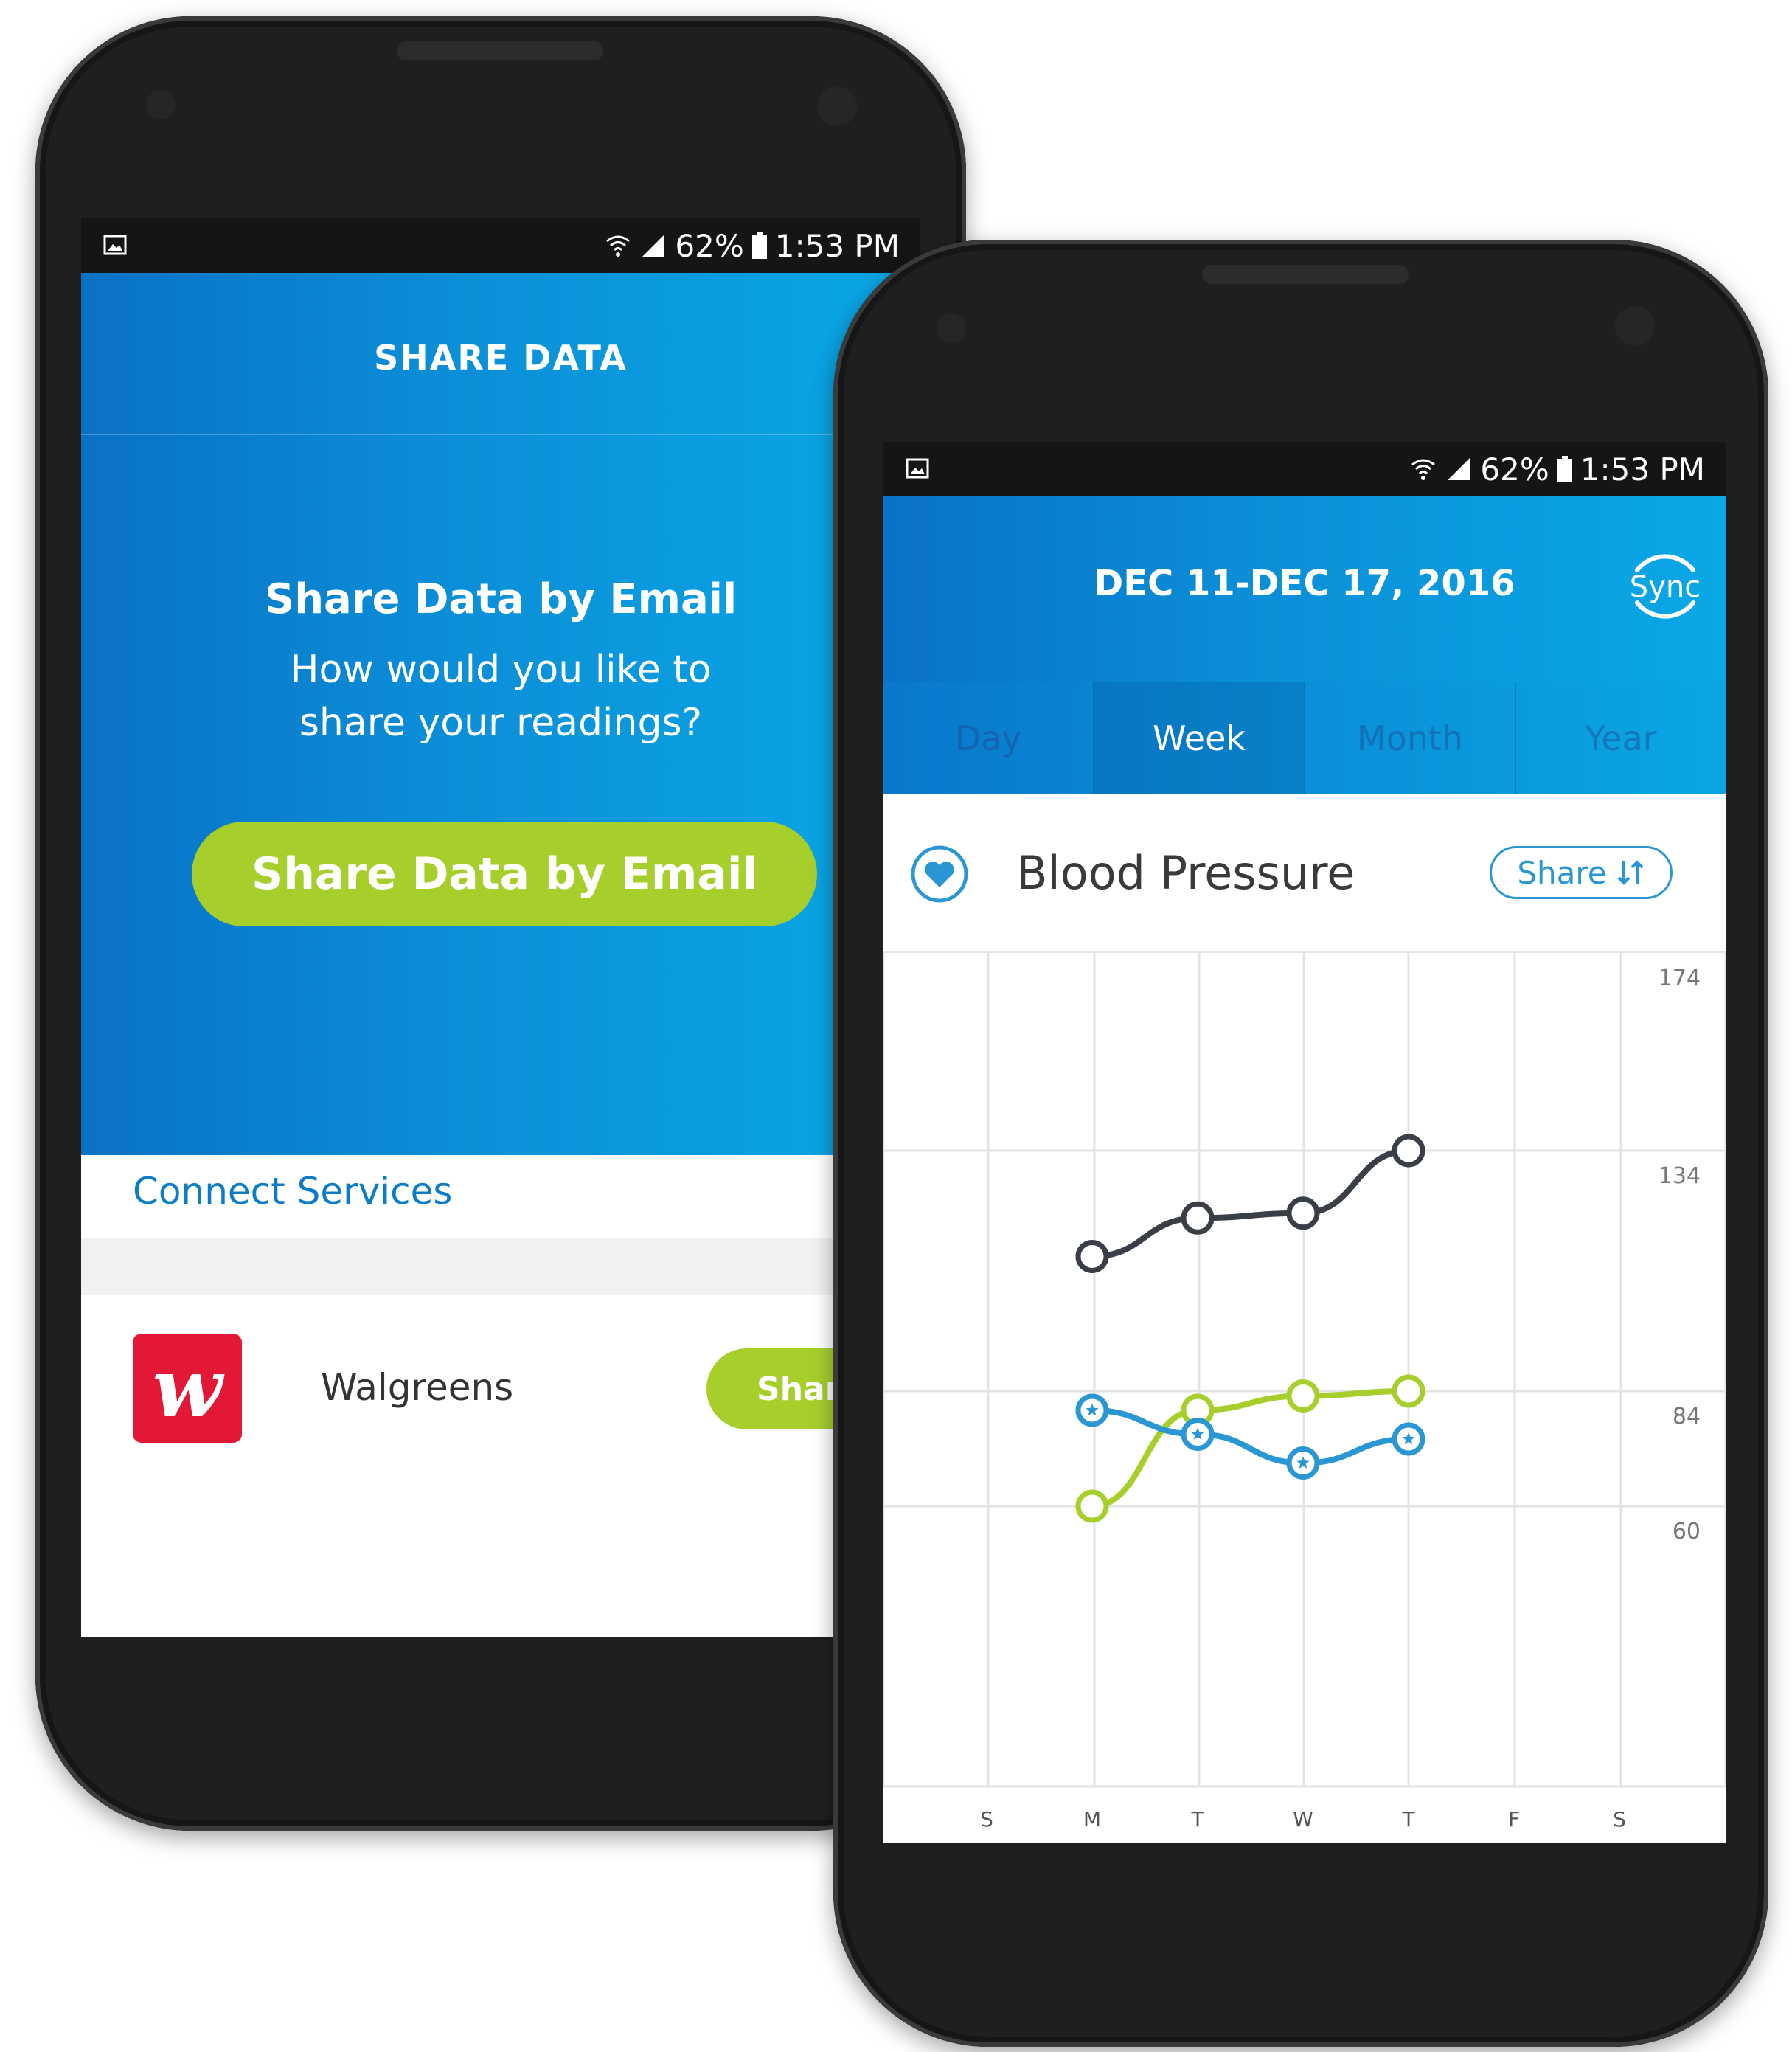 This screenshot has width=1792, height=2052. I want to click on share-button: Share, so click(1582, 872).